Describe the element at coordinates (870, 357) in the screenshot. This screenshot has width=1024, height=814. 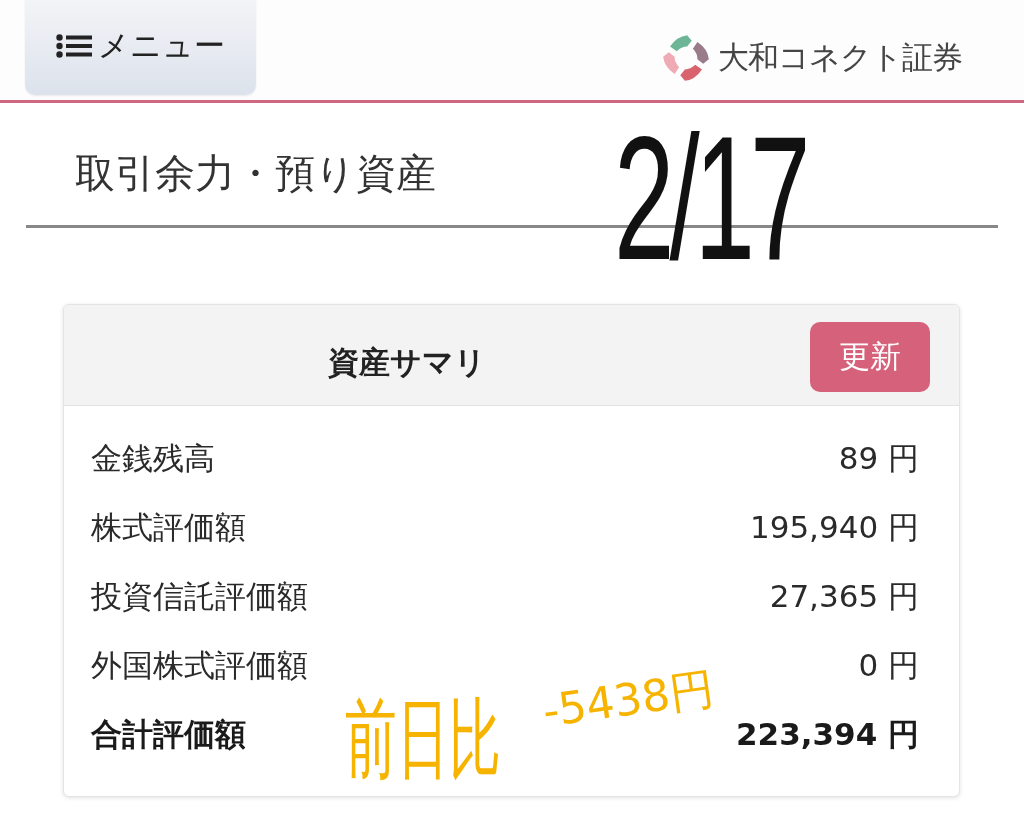
I see `refresh-button: 更新` at that location.